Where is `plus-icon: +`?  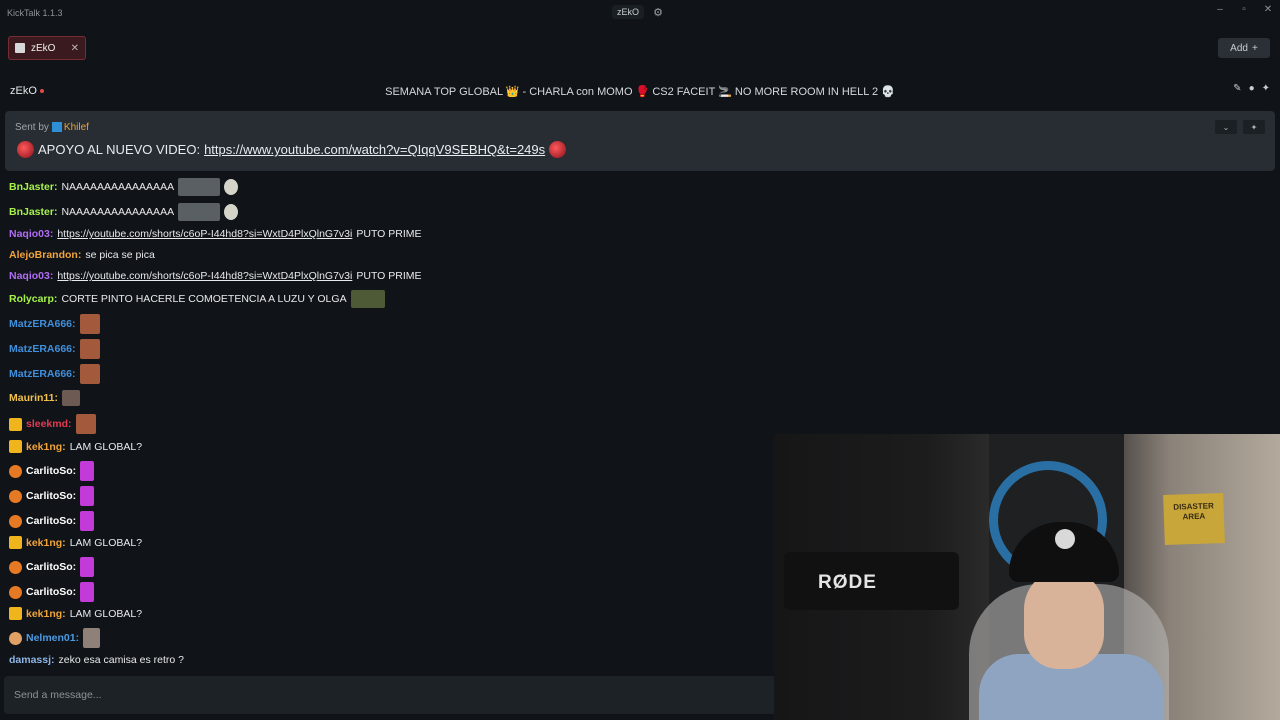
plus-icon: + is located at coordinates (1254, 48).